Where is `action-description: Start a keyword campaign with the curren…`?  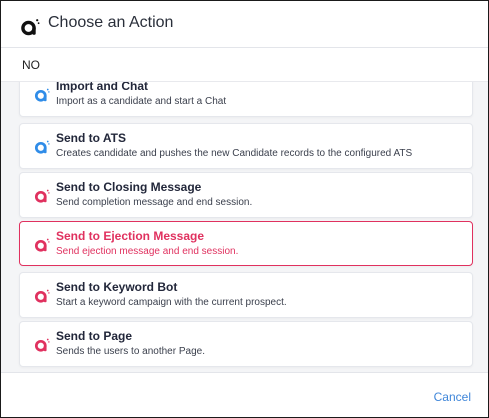 action-description: Start a keyword campaign with the curren… is located at coordinates (171, 302).